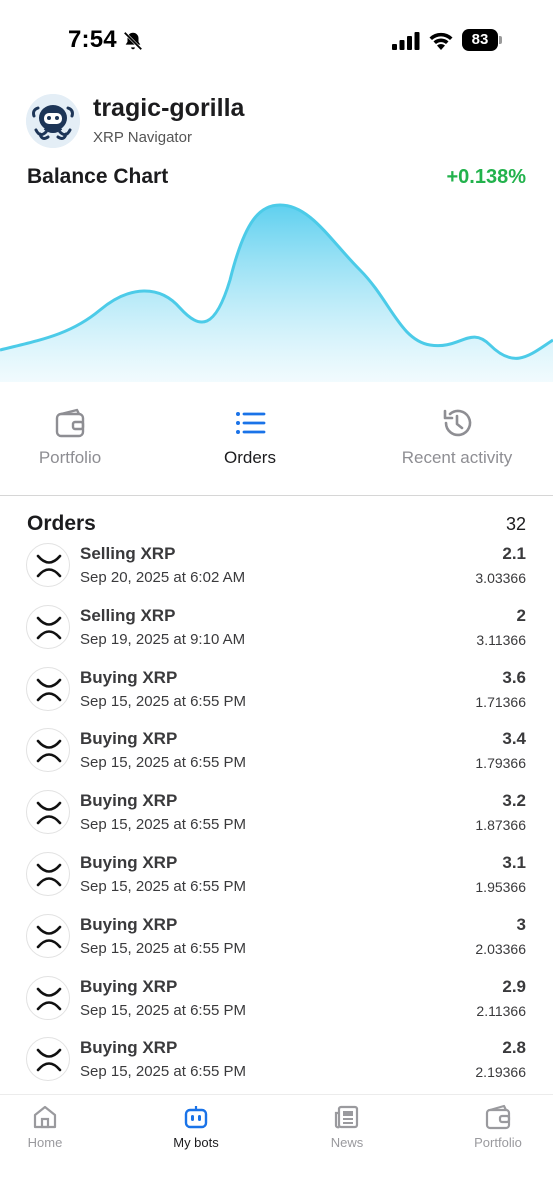 This screenshot has height=1200, width=553. Describe the element at coordinates (196, 1142) in the screenshot. I see `nav-label: My bots` at that location.